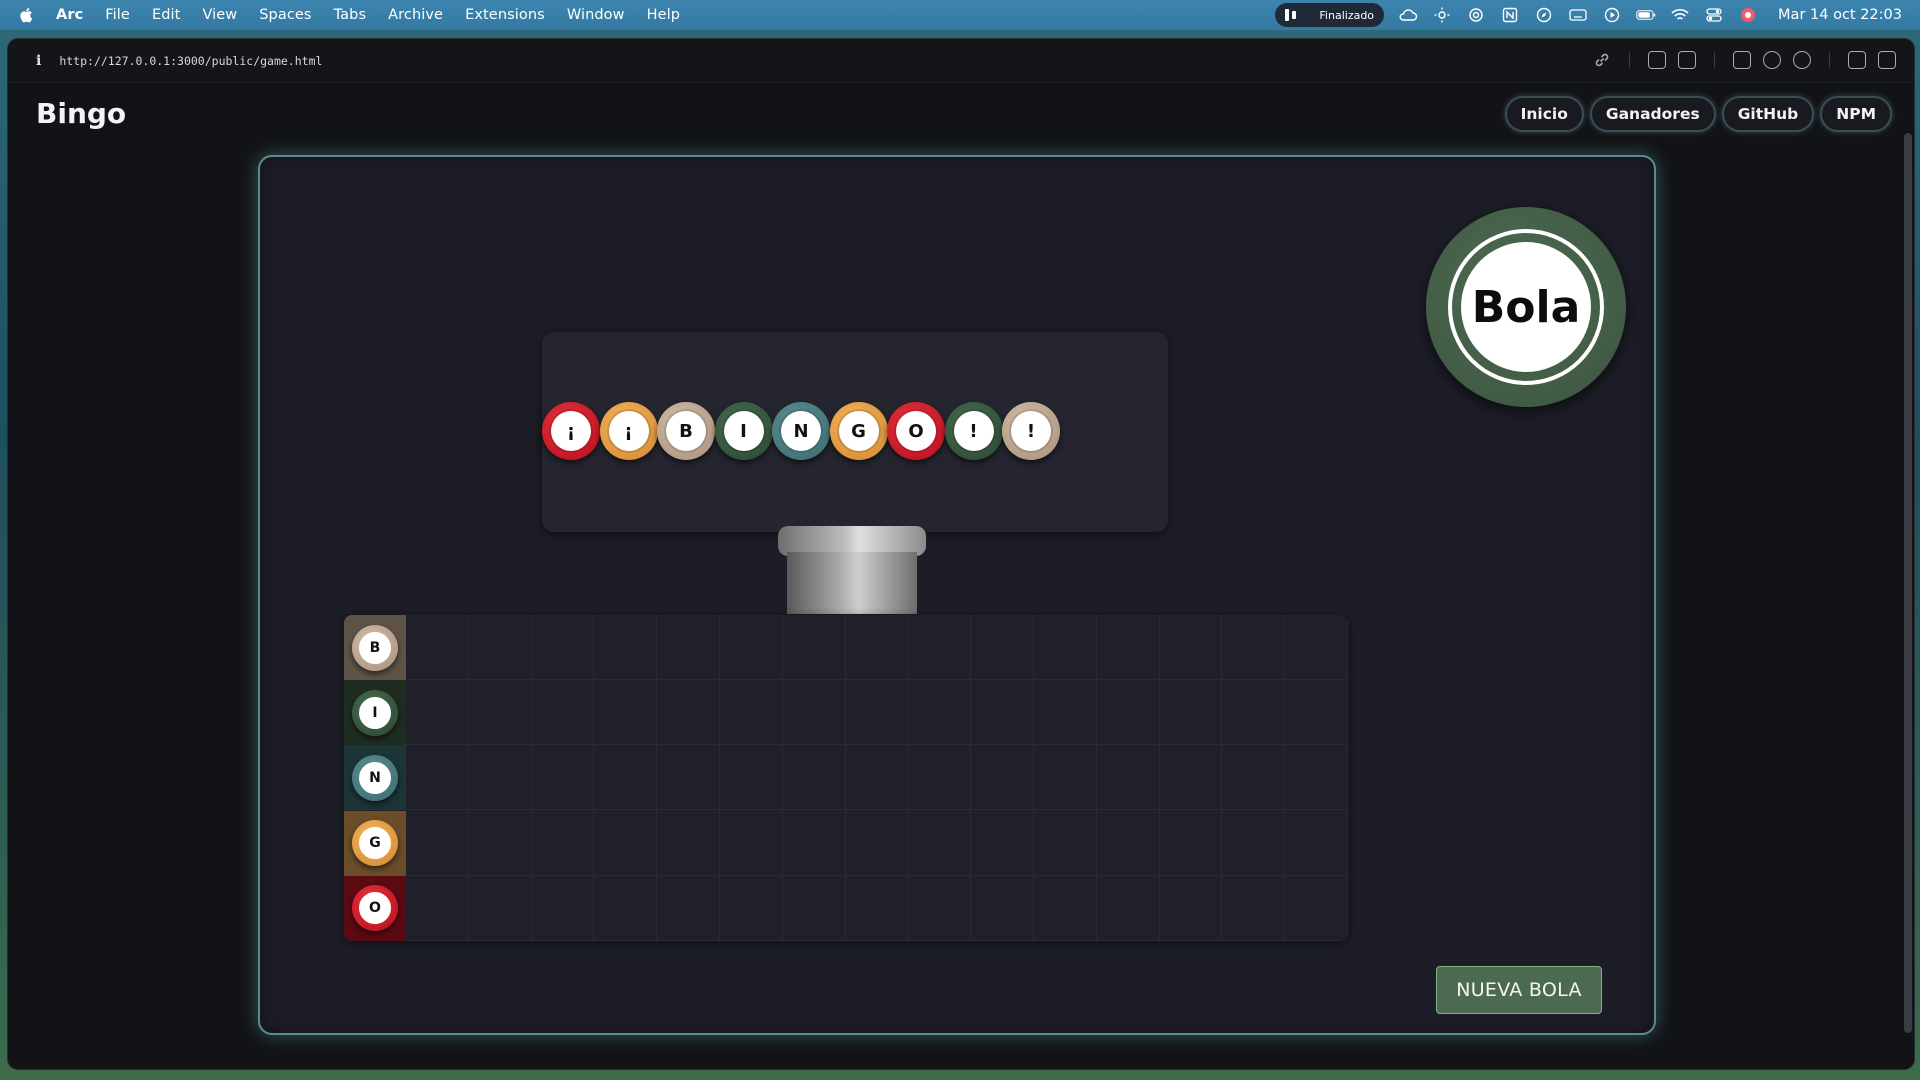  What do you see at coordinates (415, 15) in the screenshot?
I see `menu-archive: Archive` at bounding box center [415, 15].